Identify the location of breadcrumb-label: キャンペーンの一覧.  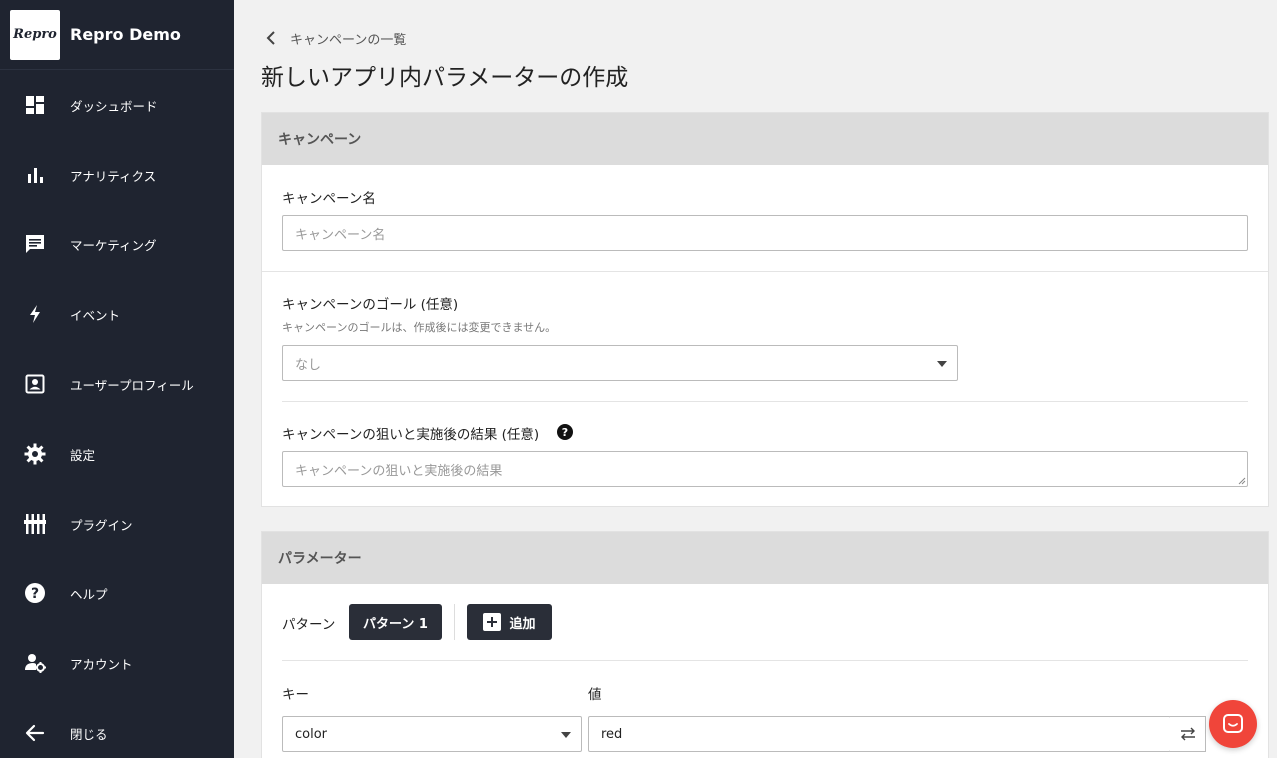
(348, 40).